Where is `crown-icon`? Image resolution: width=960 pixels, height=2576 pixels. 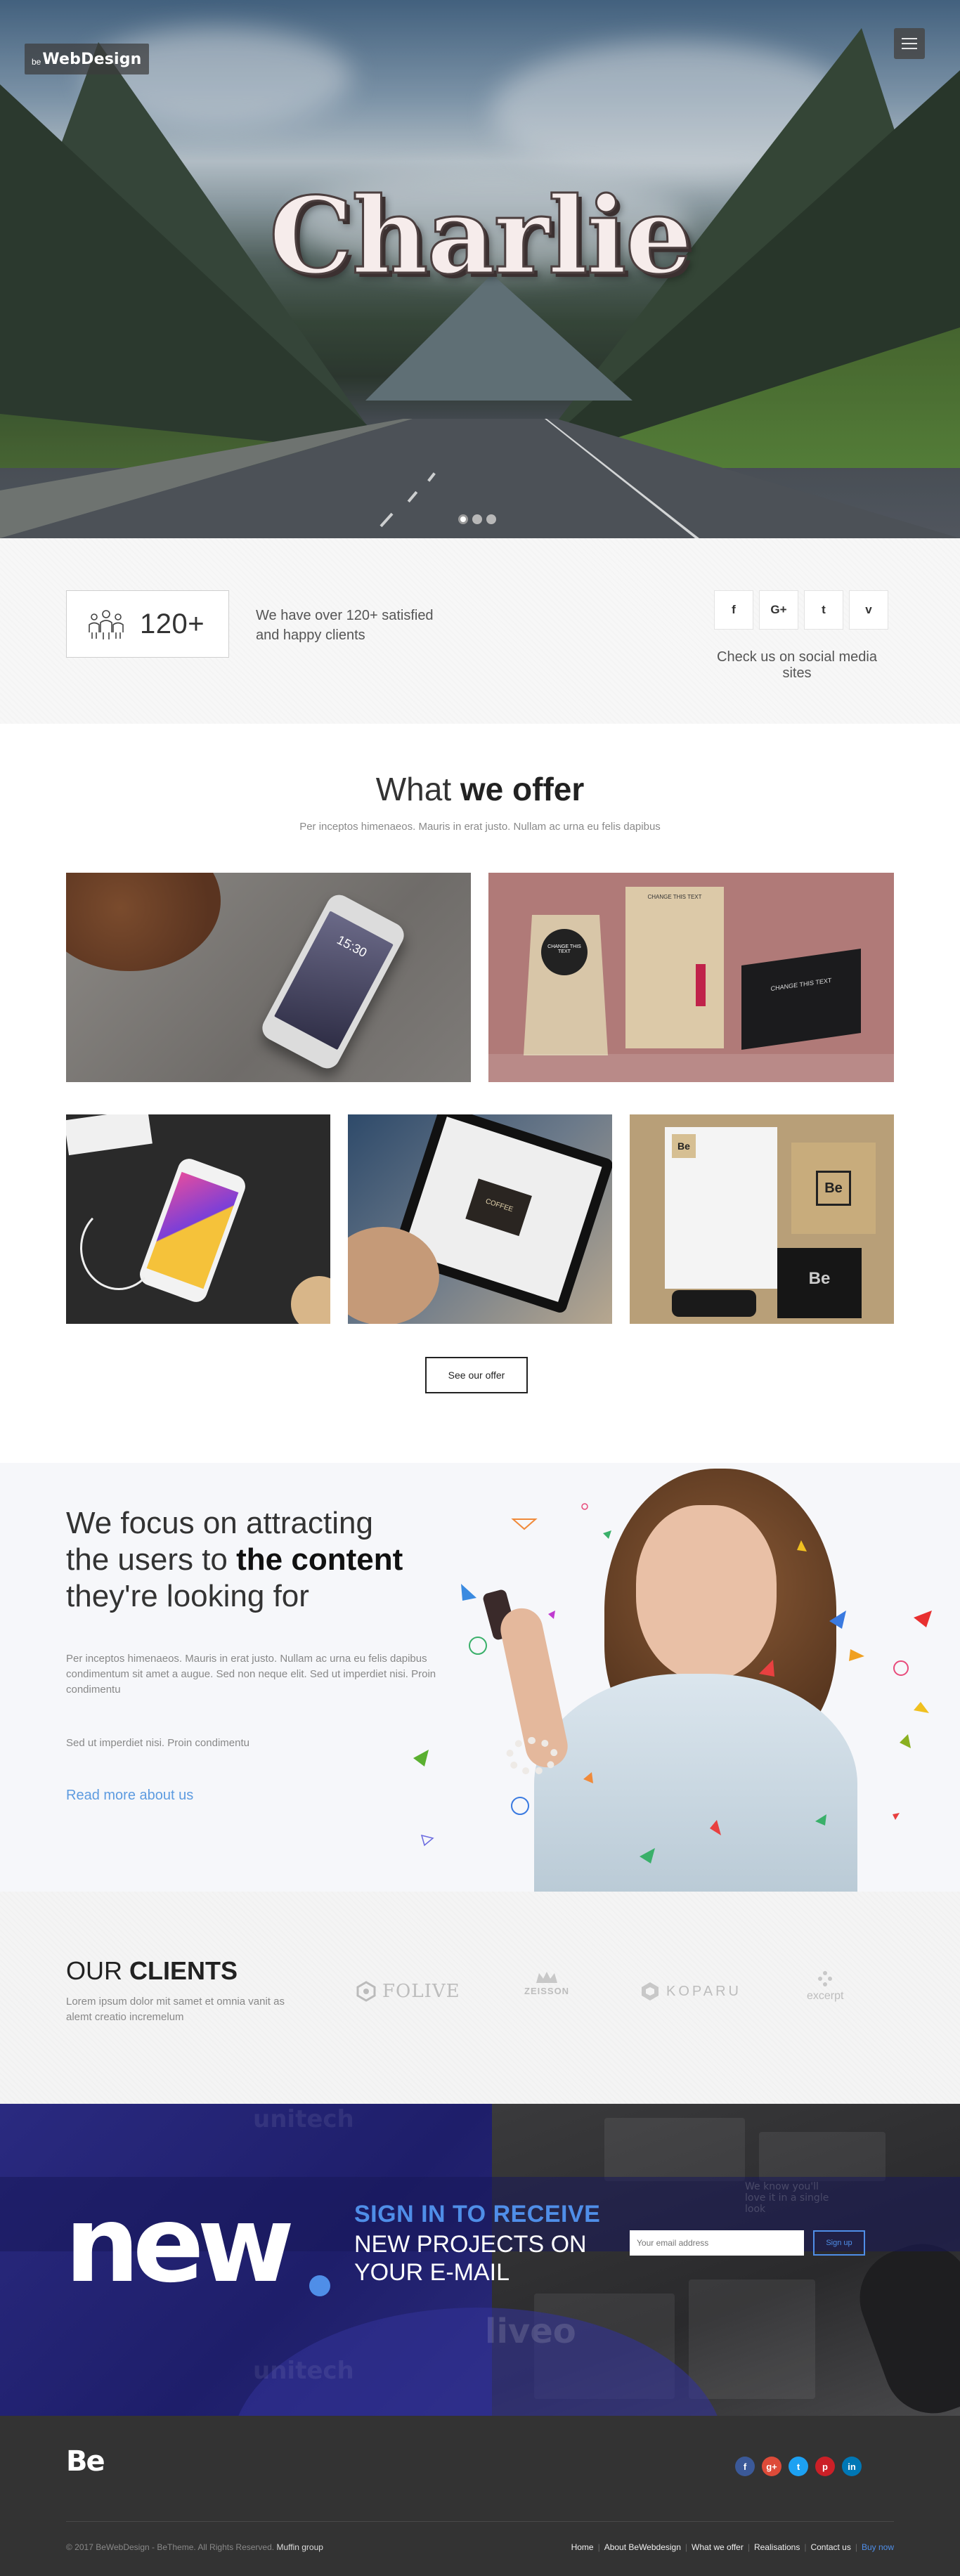
crown-icon is located at coordinates (547, 1977).